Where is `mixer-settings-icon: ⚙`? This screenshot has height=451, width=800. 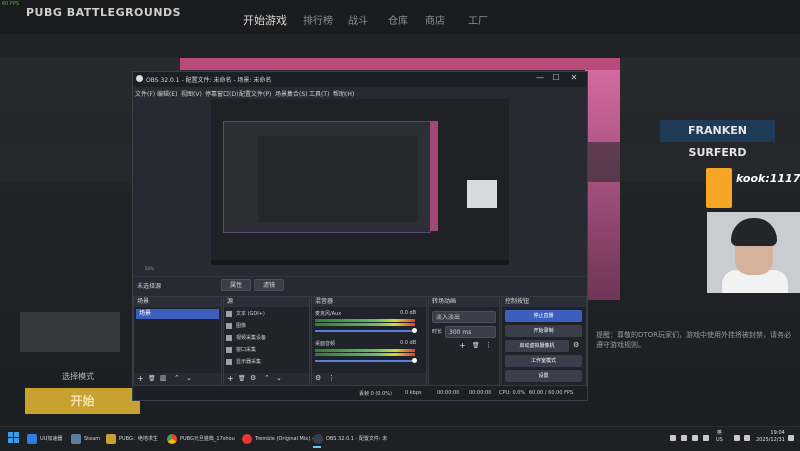 mixer-settings-icon: ⚙ is located at coordinates (318, 378).